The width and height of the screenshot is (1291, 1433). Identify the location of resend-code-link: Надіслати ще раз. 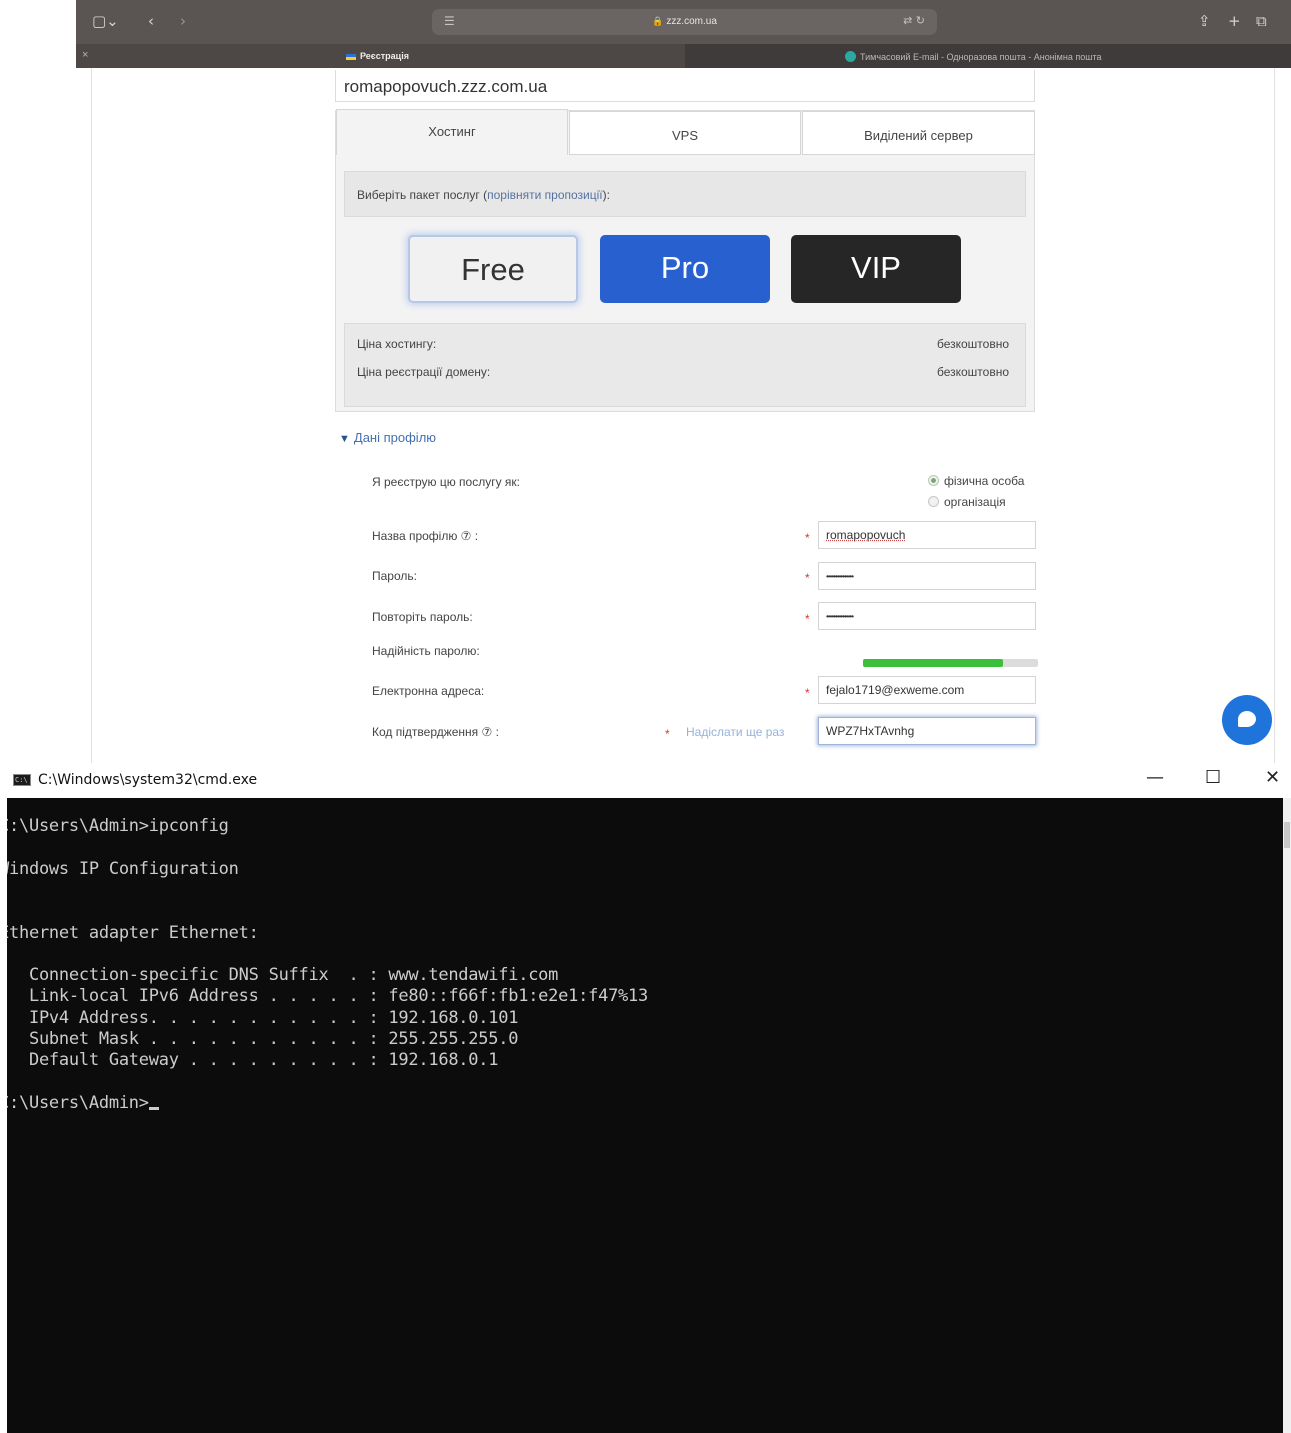
(735, 732).